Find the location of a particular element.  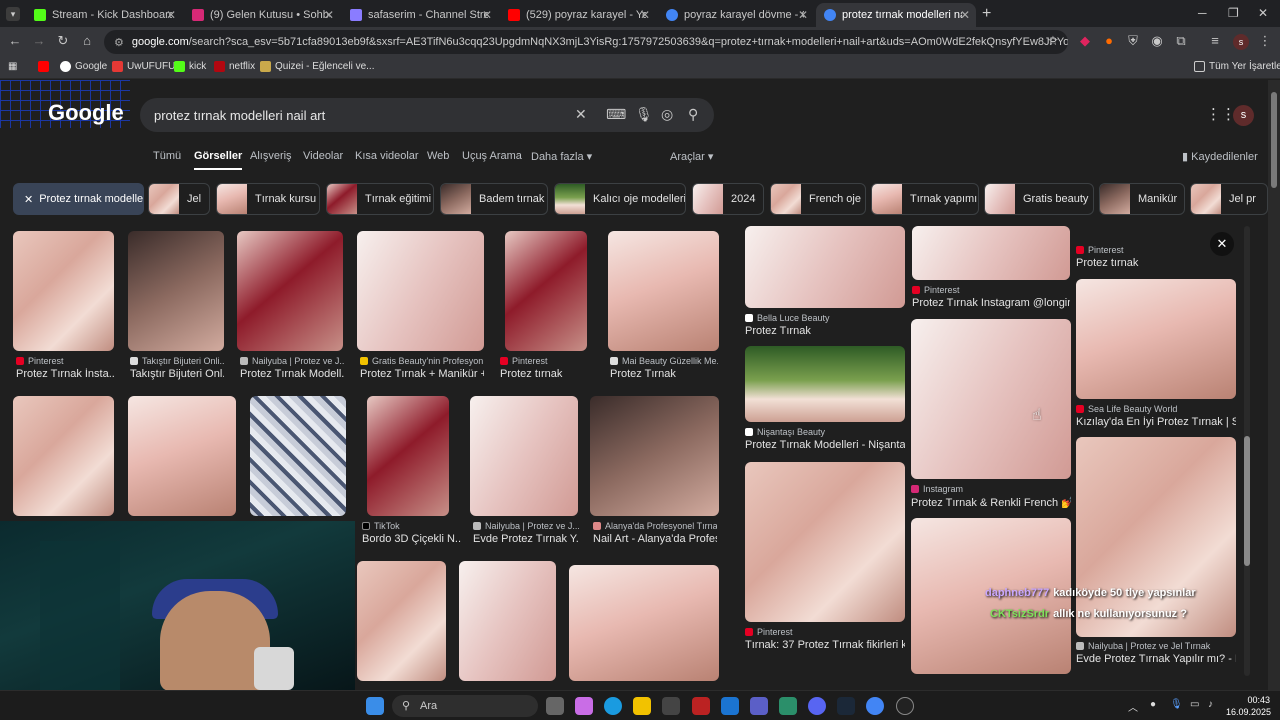

account-avatar: s is located at coordinates (1243, 115).